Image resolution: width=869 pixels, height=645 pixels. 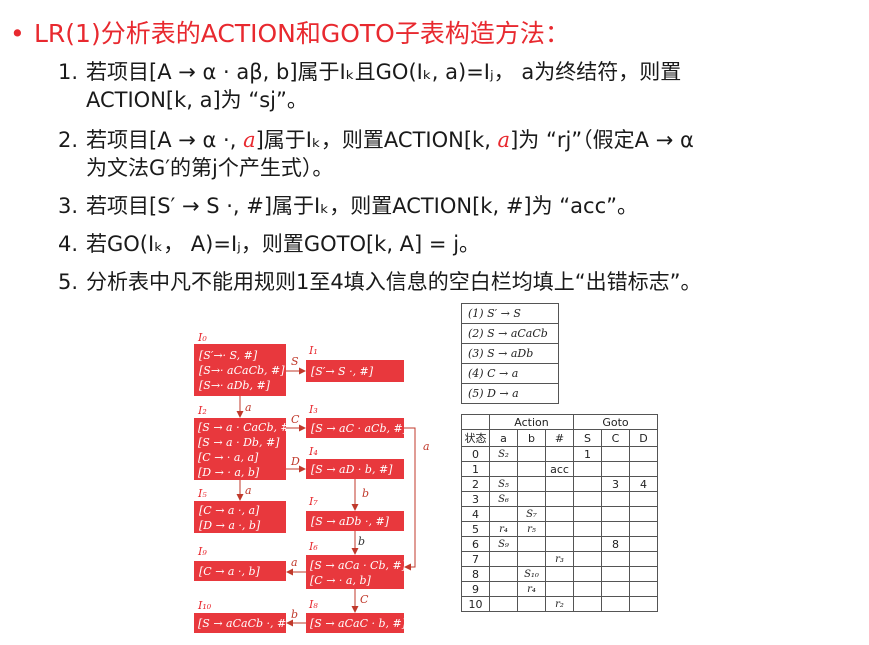 I want to click on table-cell: S₉, so click(x=503, y=544).